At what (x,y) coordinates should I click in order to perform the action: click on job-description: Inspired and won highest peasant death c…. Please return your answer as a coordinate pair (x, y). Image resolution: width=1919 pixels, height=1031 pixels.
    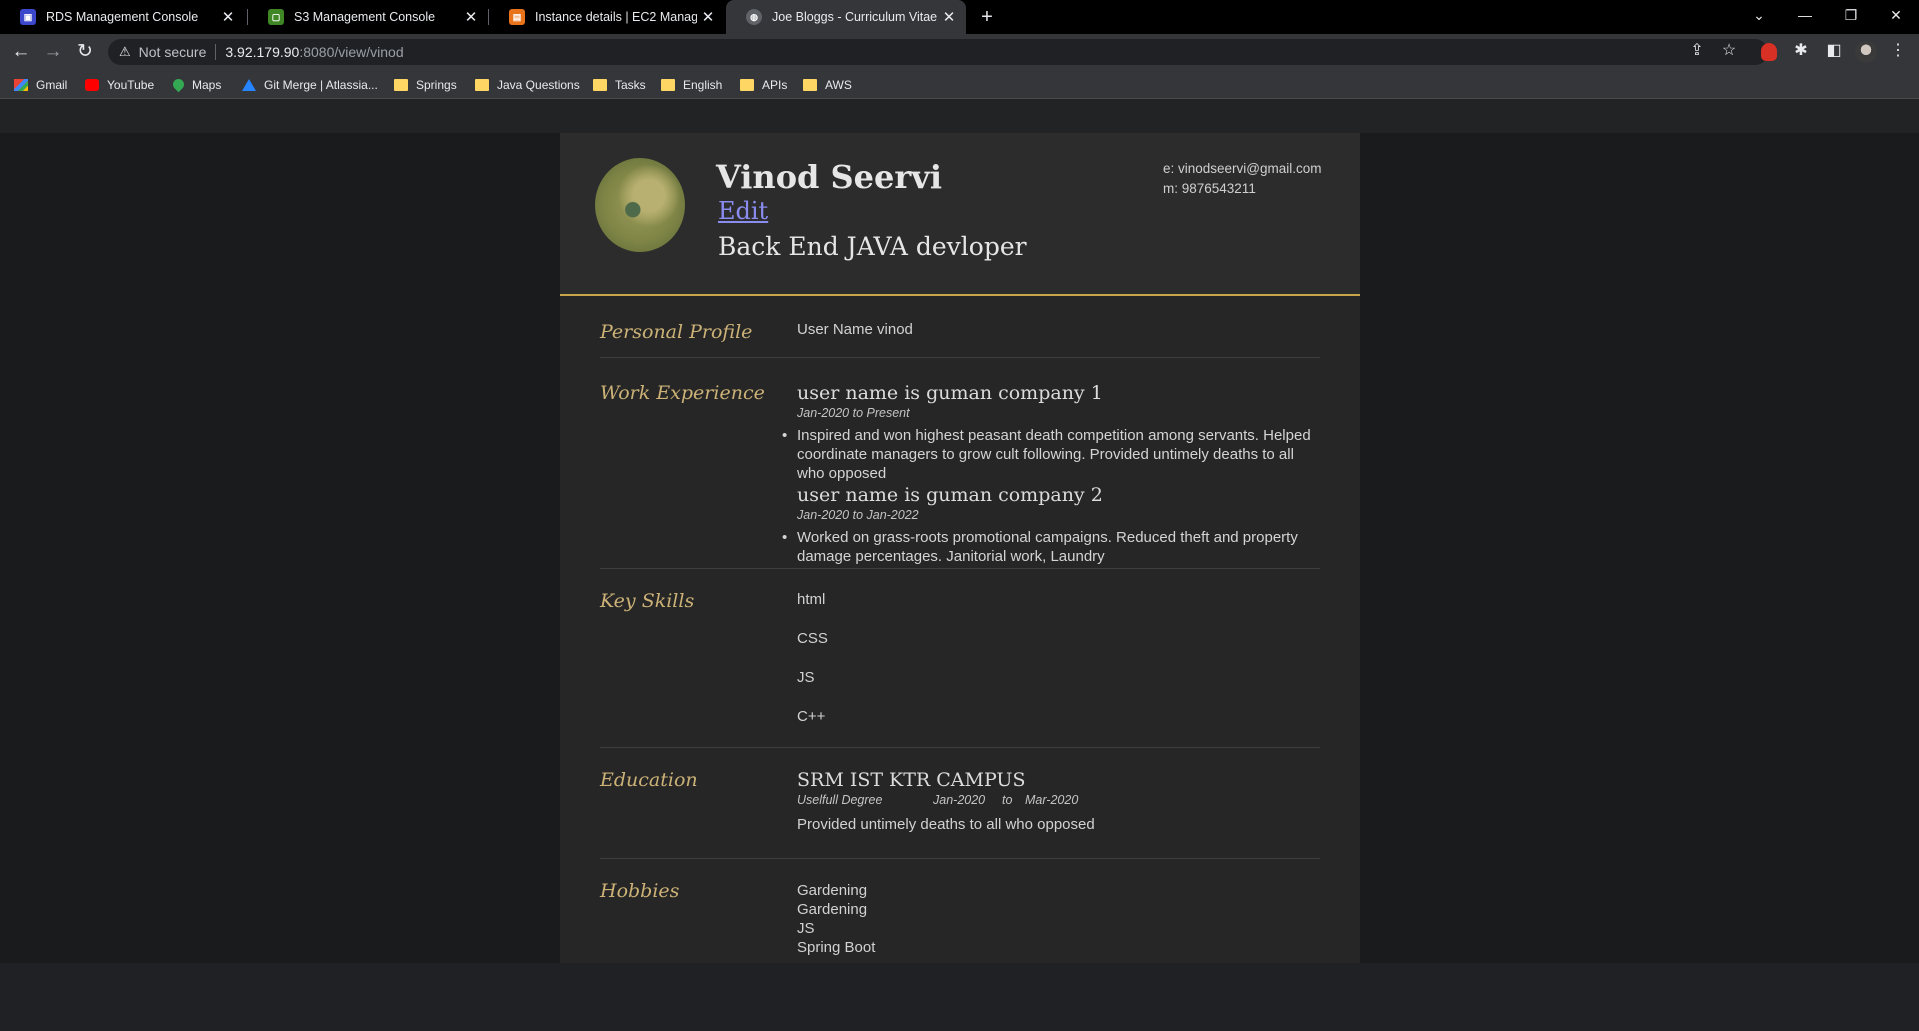
    Looking at the image, I should click on (1049, 454).